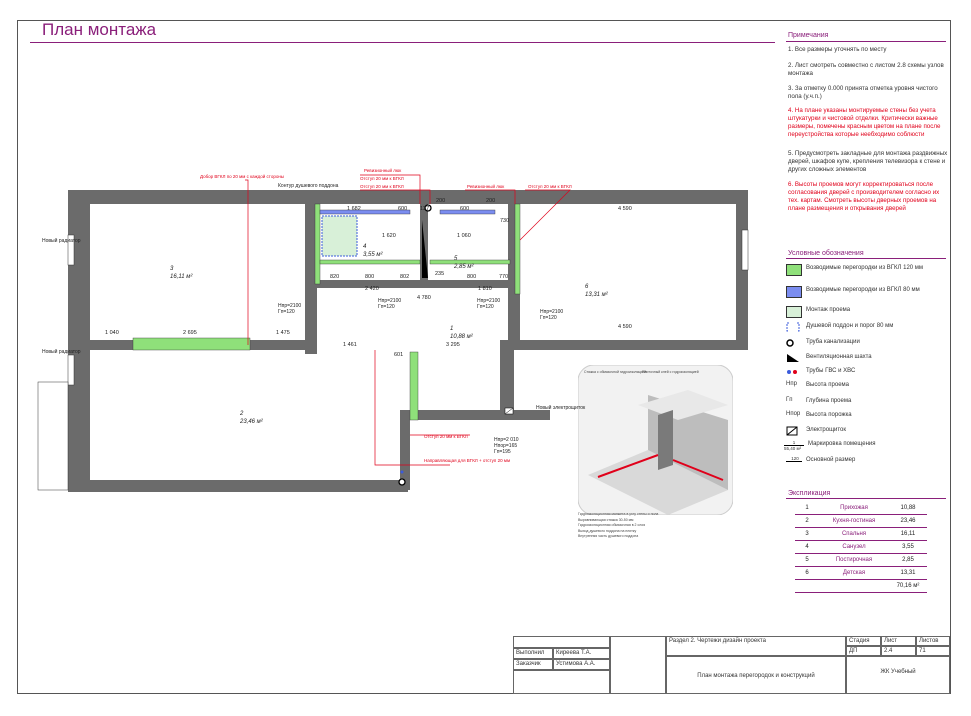  I want to click on stamp-project: ЖК Учебный, so click(898, 675).